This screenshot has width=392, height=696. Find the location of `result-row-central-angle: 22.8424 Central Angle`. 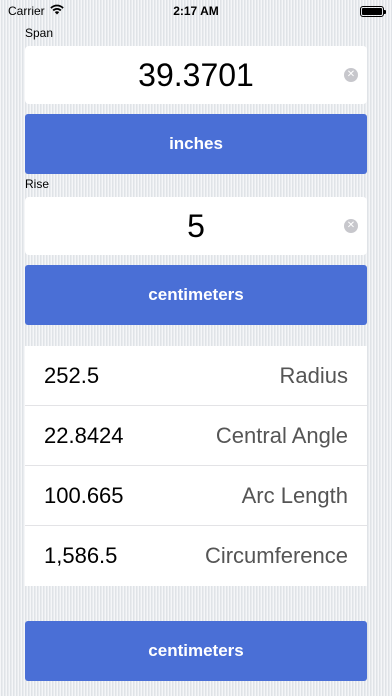

result-row-central-angle: 22.8424 Central Angle is located at coordinates (196, 436).